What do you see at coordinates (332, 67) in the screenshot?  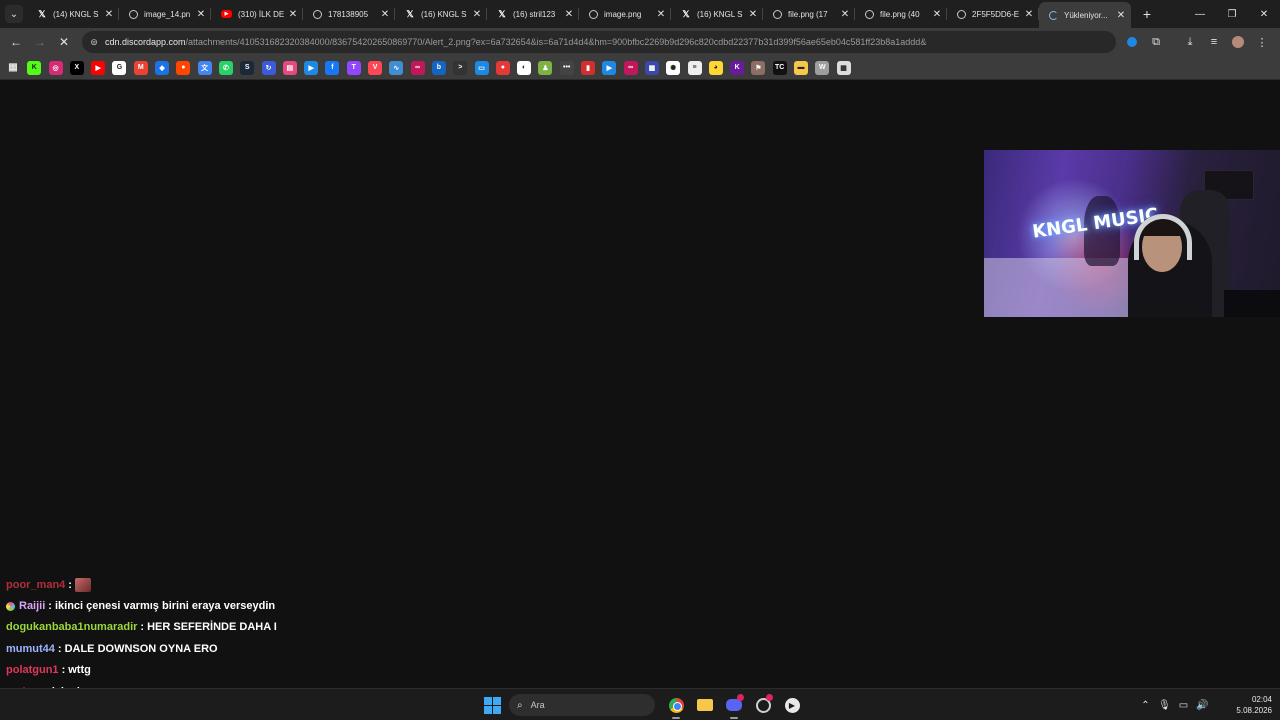 I see `bookmark-facebook-icon: f` at bounding box center [332, 67].